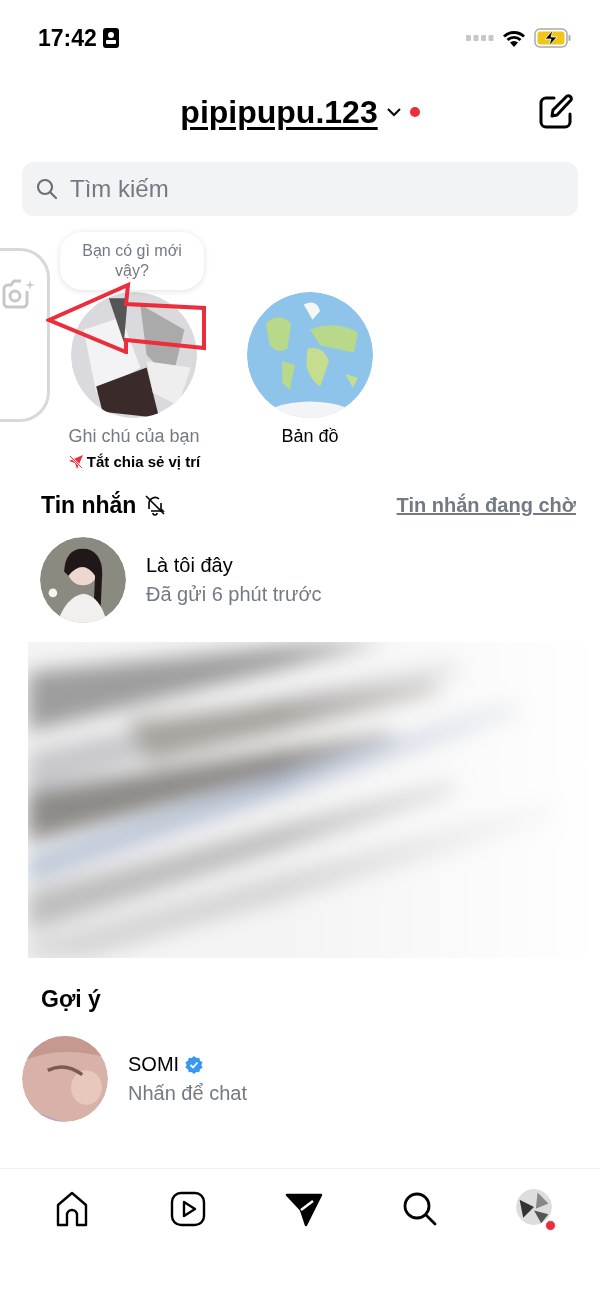 This screenshot has height=1298, width=600. I want to click on signal-icon, so click(480, 38).